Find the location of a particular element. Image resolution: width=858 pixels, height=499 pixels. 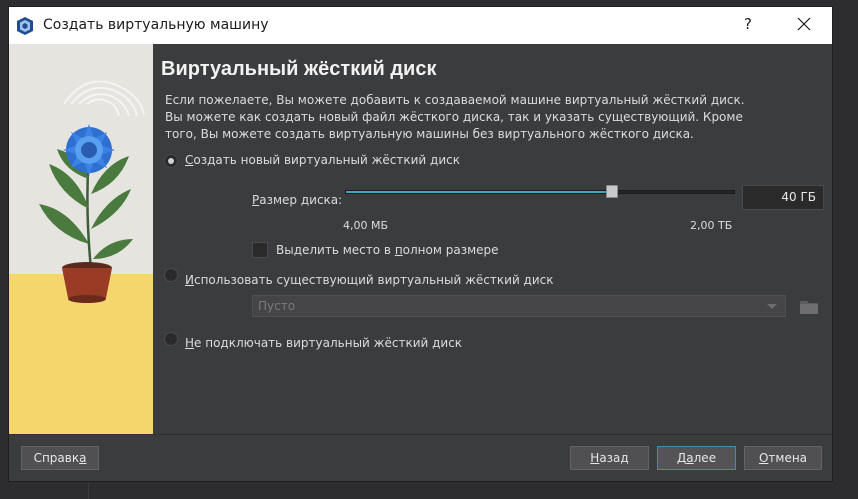

help-button: Справка is located at coordinates (60, 458).